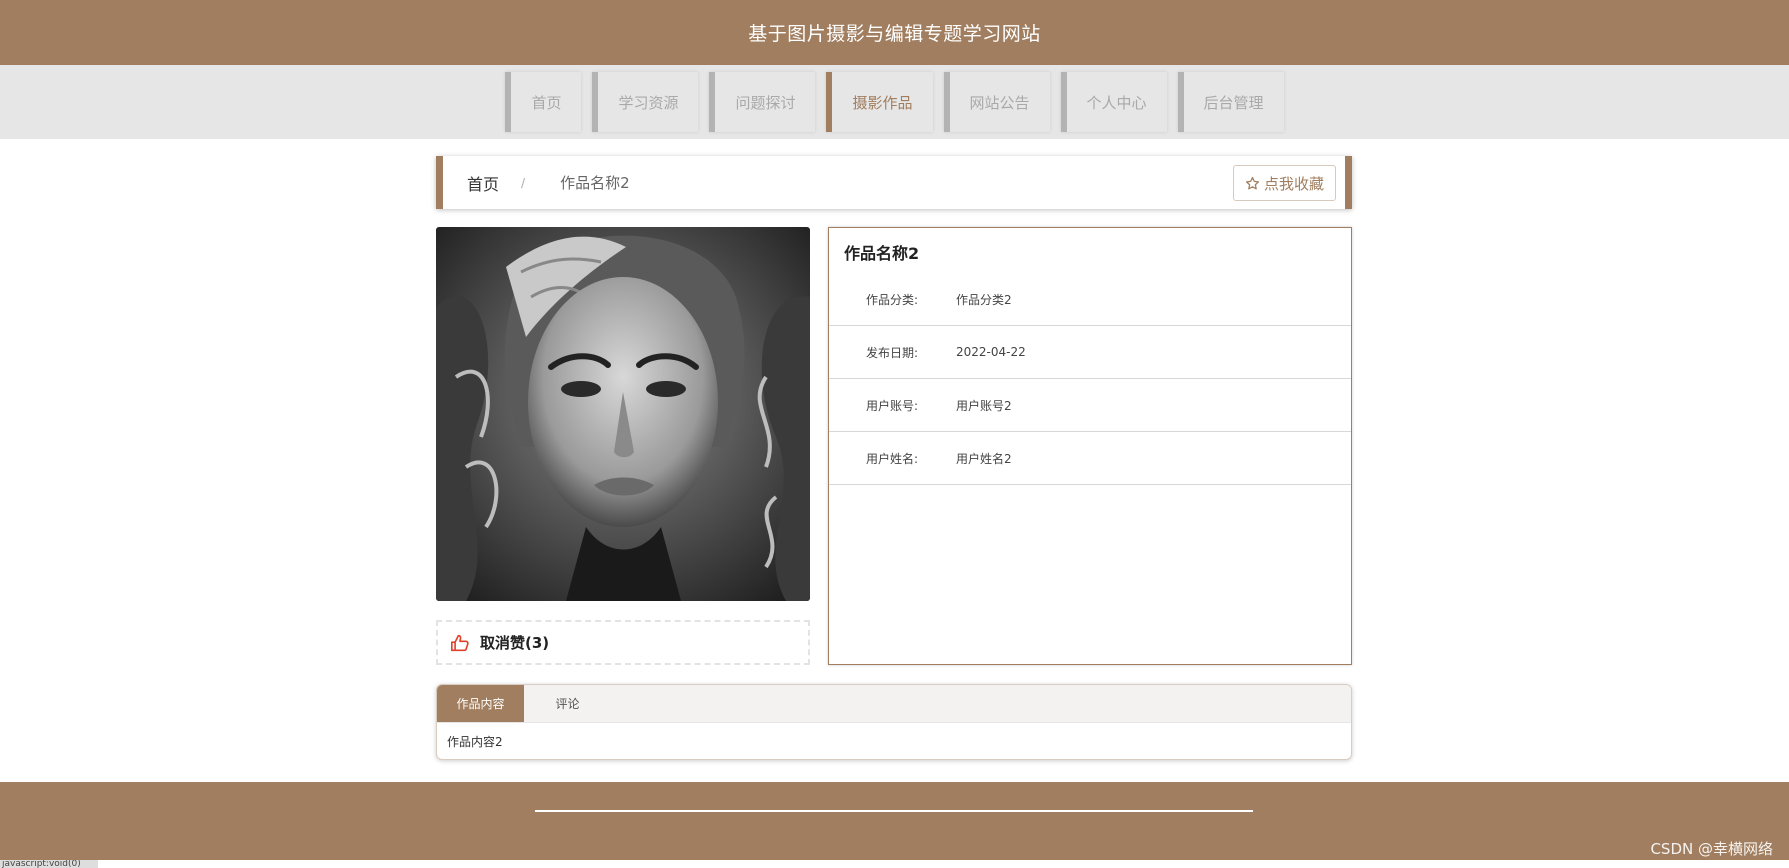  Describe the element at coordinates (892, 352) in the screenshot. I see `detail-key: 发布日期:` at that location.